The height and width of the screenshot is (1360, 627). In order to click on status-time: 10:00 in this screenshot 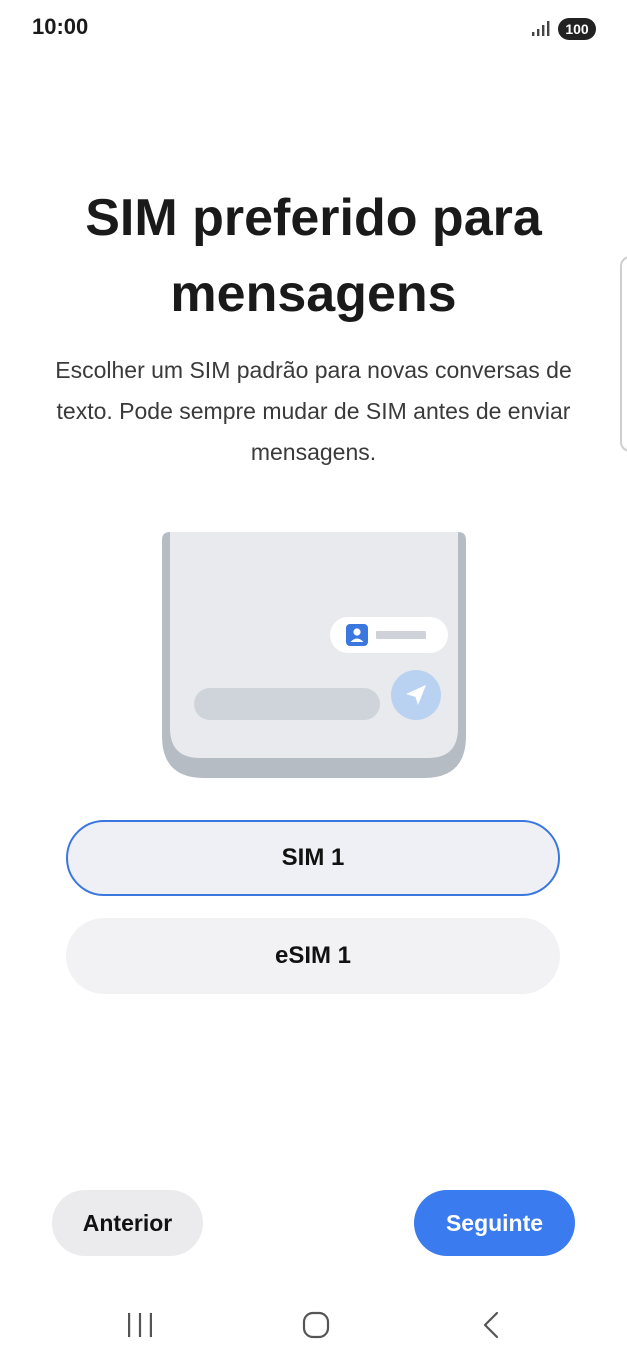, I will do `click(60, 26)`.